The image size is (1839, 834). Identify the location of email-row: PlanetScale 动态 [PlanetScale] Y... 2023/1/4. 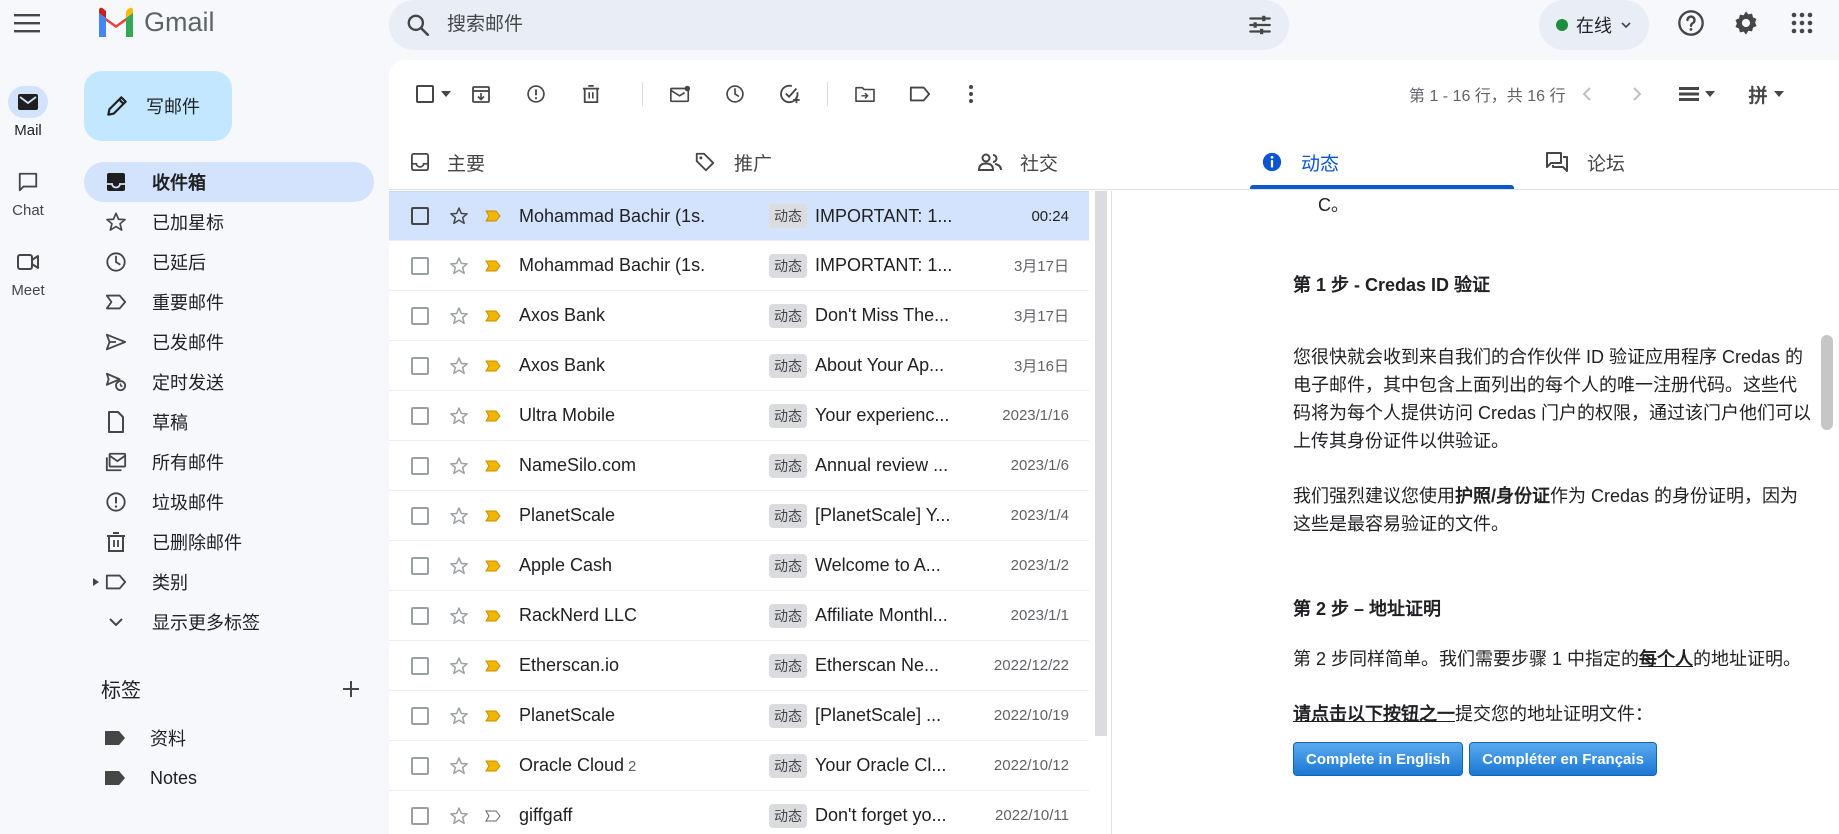
(739, 516).